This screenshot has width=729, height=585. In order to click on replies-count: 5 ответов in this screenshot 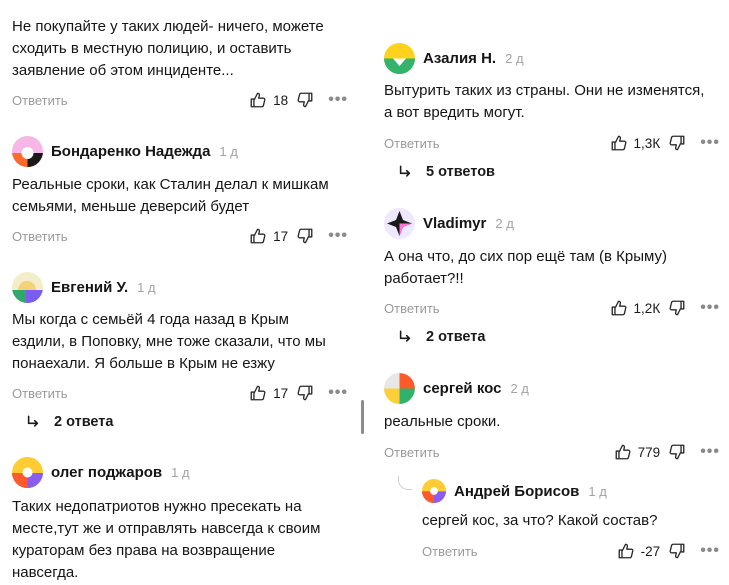, I will do `click(460, 172)`.